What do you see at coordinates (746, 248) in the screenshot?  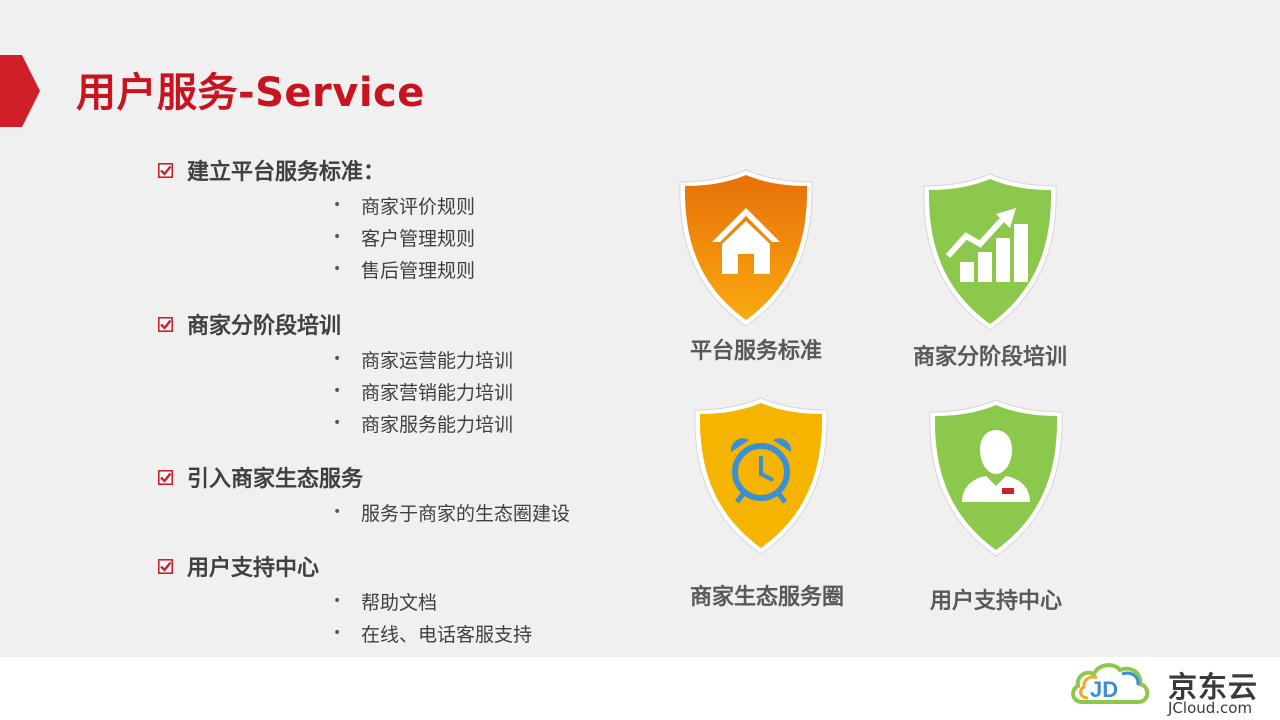 I see `shield-platform-standards` at bounding box center [746, 248].